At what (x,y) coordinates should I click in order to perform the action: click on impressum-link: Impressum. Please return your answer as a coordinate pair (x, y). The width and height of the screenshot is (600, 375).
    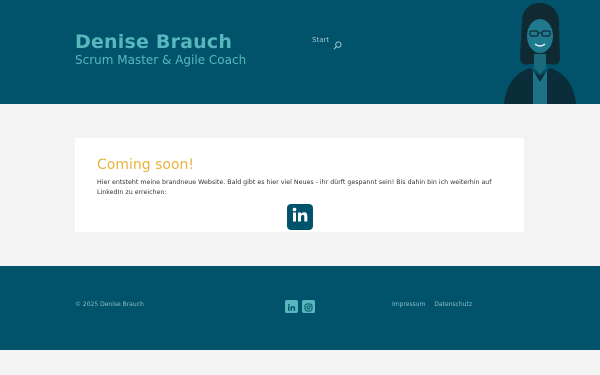
    Looking at the image, I should click on (408, 304).